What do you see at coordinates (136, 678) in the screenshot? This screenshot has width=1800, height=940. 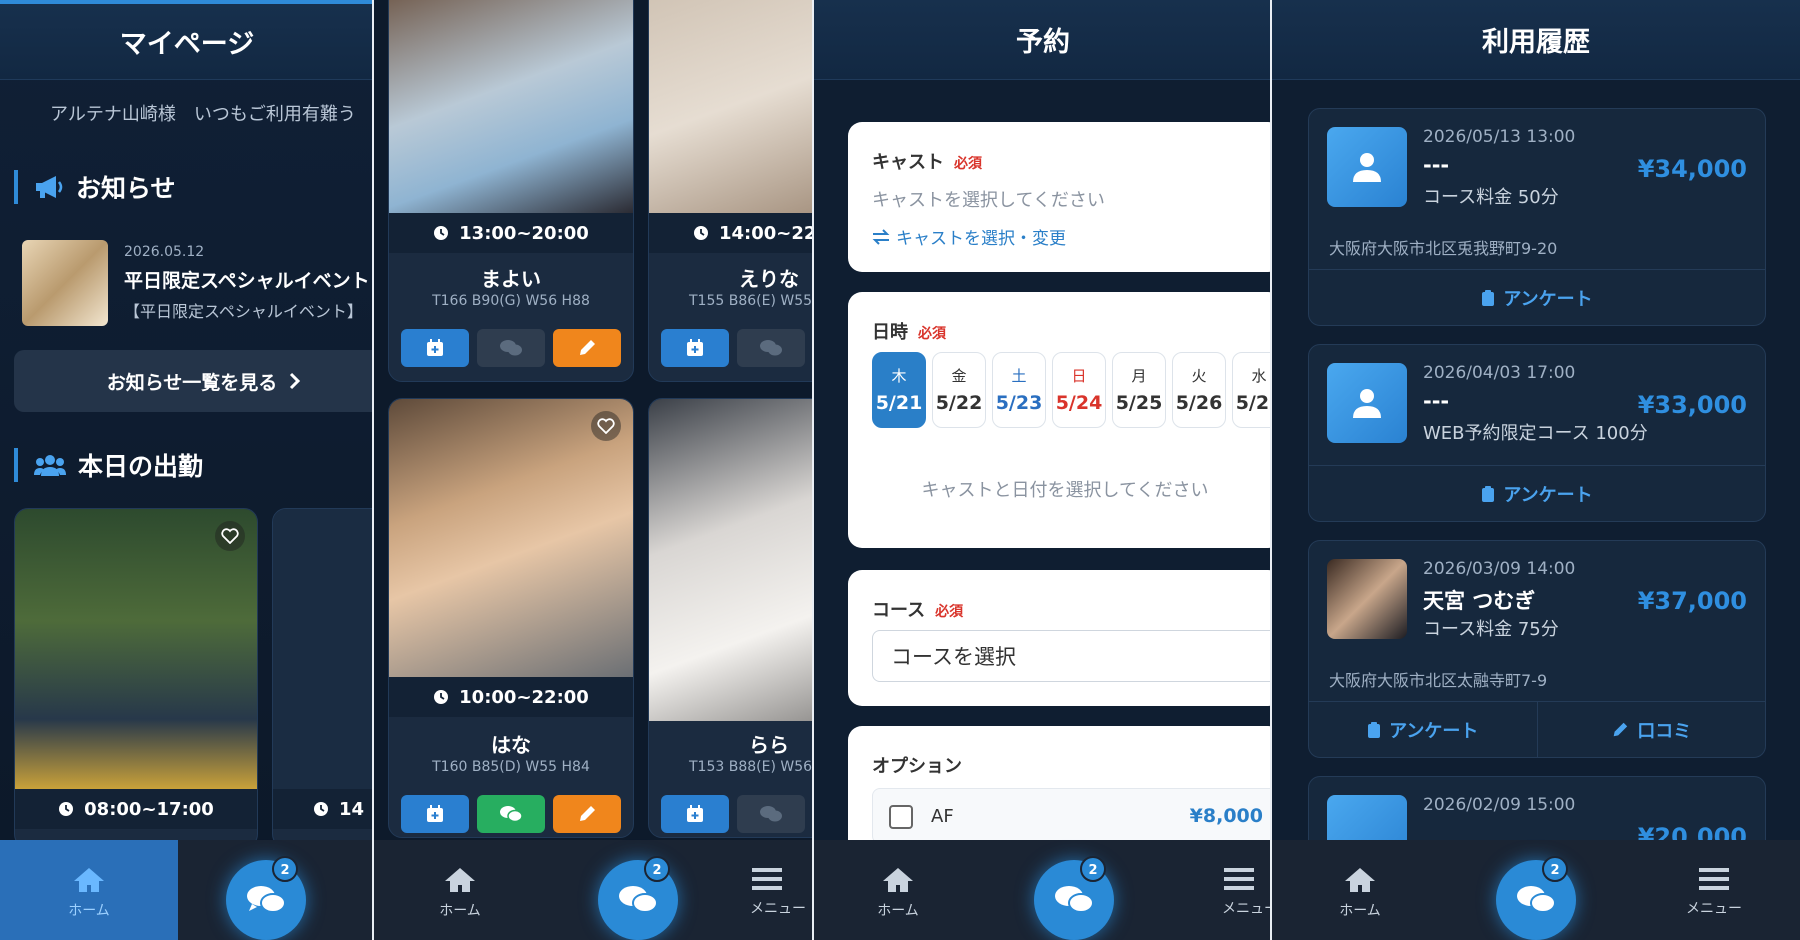 I see `shift-card: 08:00~17:00` at bounding box center [136, 678].